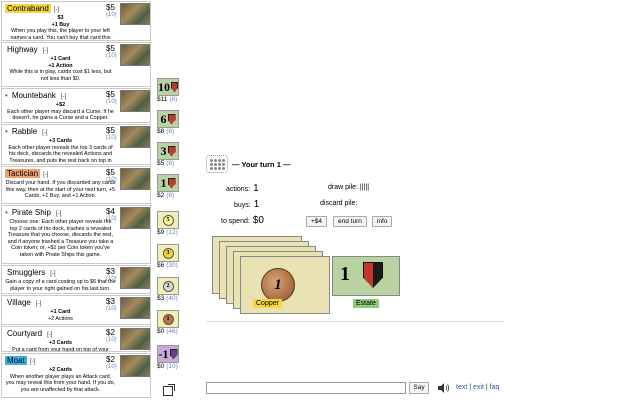 The height and width of the screenshot is (400, 640). Describe the element at coordinates (26, 174) in the screenshot. I see `kingdom-card-name: Tactician [-]` at that location.